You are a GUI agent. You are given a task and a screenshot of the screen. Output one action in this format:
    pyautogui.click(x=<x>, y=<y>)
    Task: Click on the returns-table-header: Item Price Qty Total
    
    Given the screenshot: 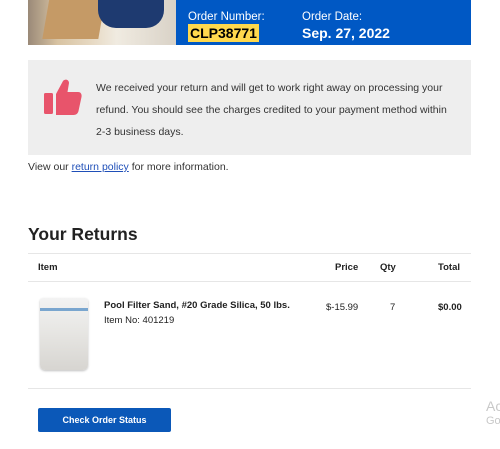 What is the action you would take?
    pyautogui.click(x=249, y=267)
    